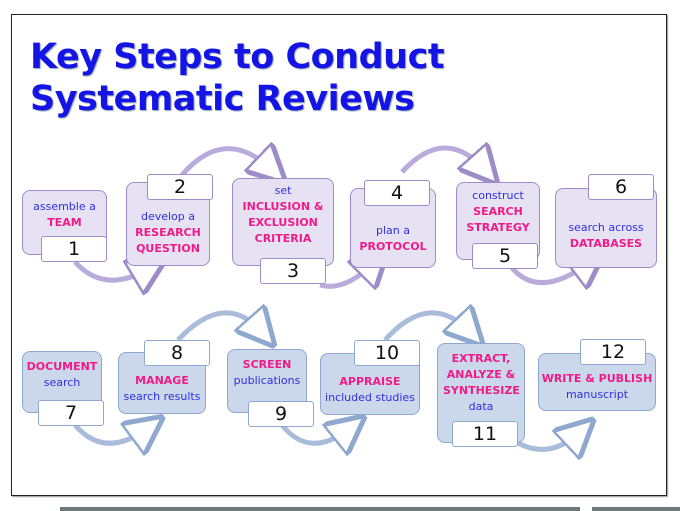 Image resolution: width=680 pixels, height=511 pixels. Describe the element at coordinates (64, 222) in the screenshot. I see `step-1-keyword: TEAM` at that location.